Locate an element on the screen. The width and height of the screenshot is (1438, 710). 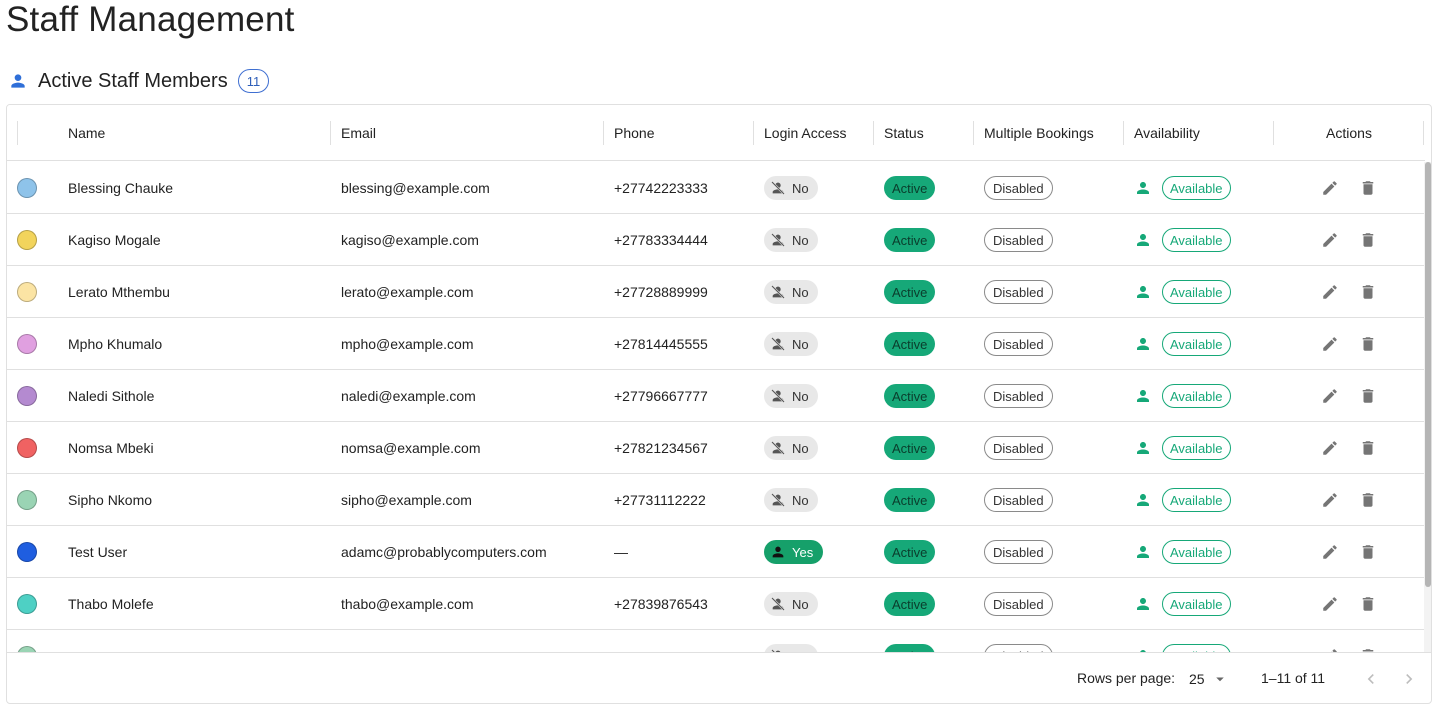
cell-name: Nomsa Mbeki is located at coordinates (194, 448).